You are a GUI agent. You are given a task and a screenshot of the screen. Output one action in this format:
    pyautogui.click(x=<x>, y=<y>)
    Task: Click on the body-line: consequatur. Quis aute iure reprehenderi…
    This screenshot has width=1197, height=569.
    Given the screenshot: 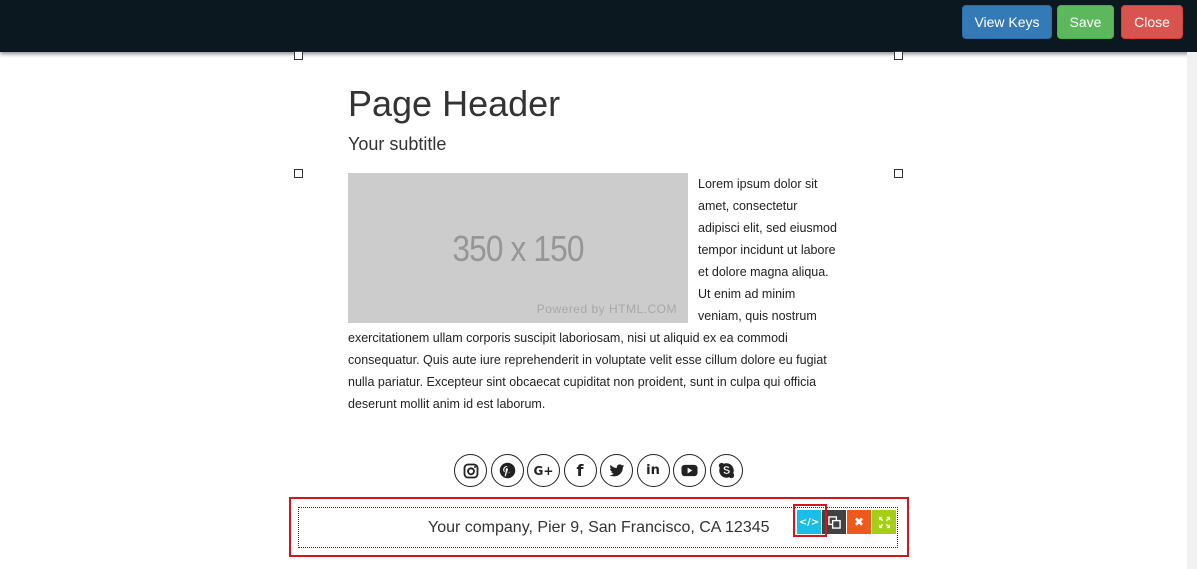 What is the action you would take?
    pyautogui.click(x=587, y=360)
    